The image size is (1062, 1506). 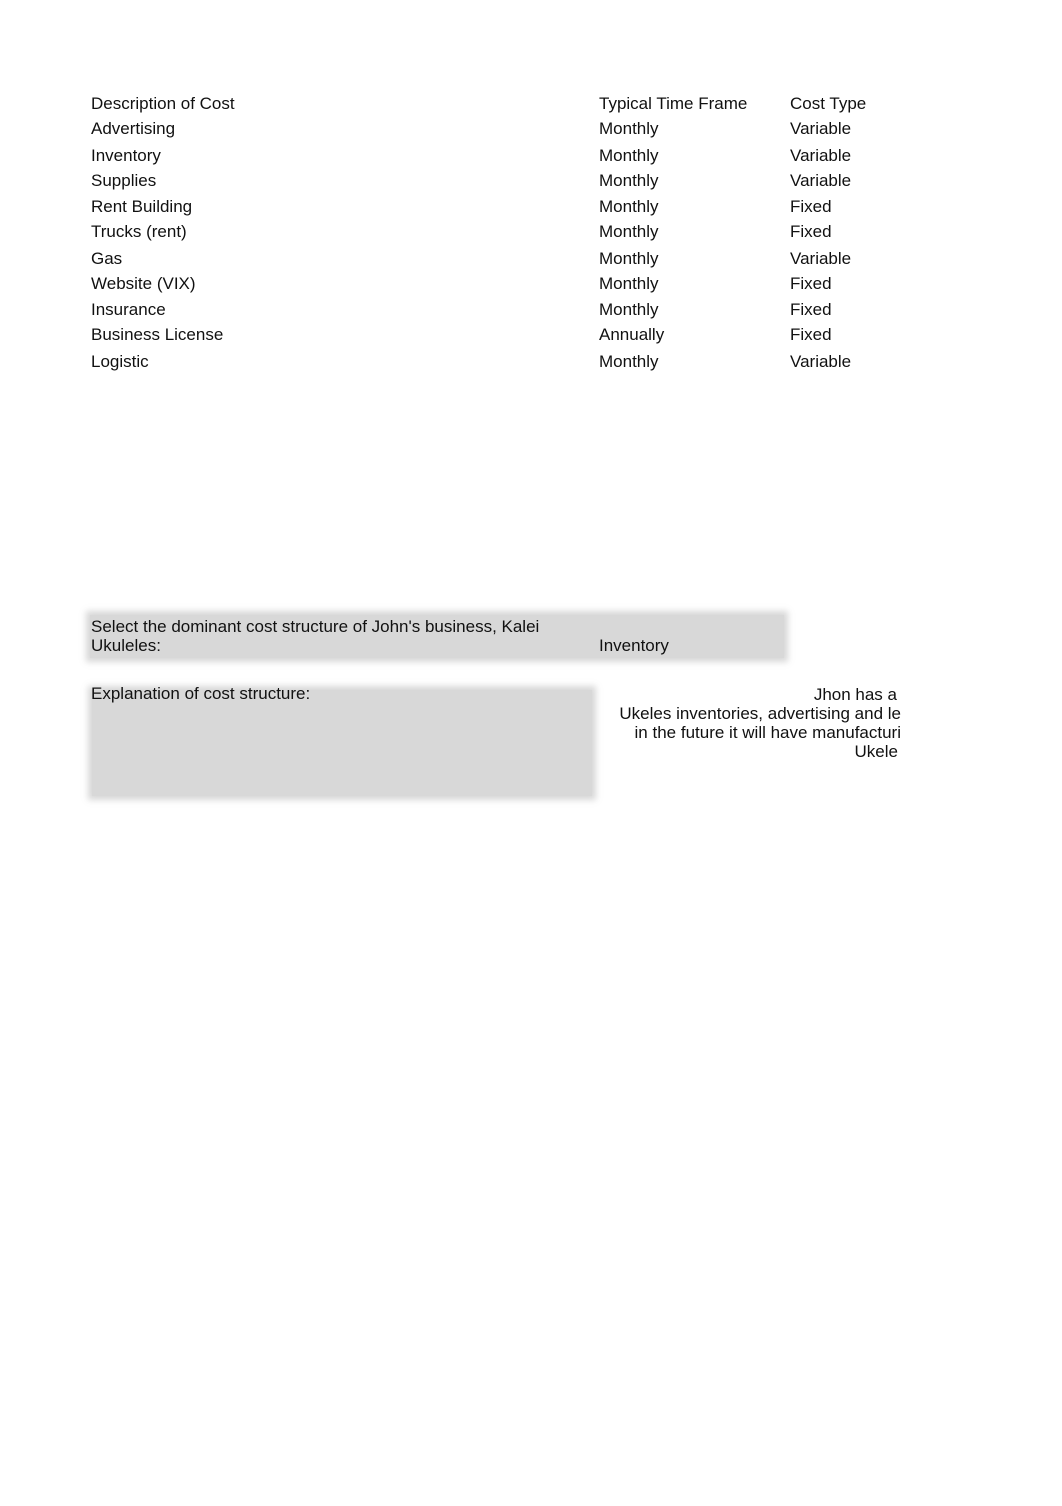 I want to click on cell-description: Supplies, so click(x=123, y=181).